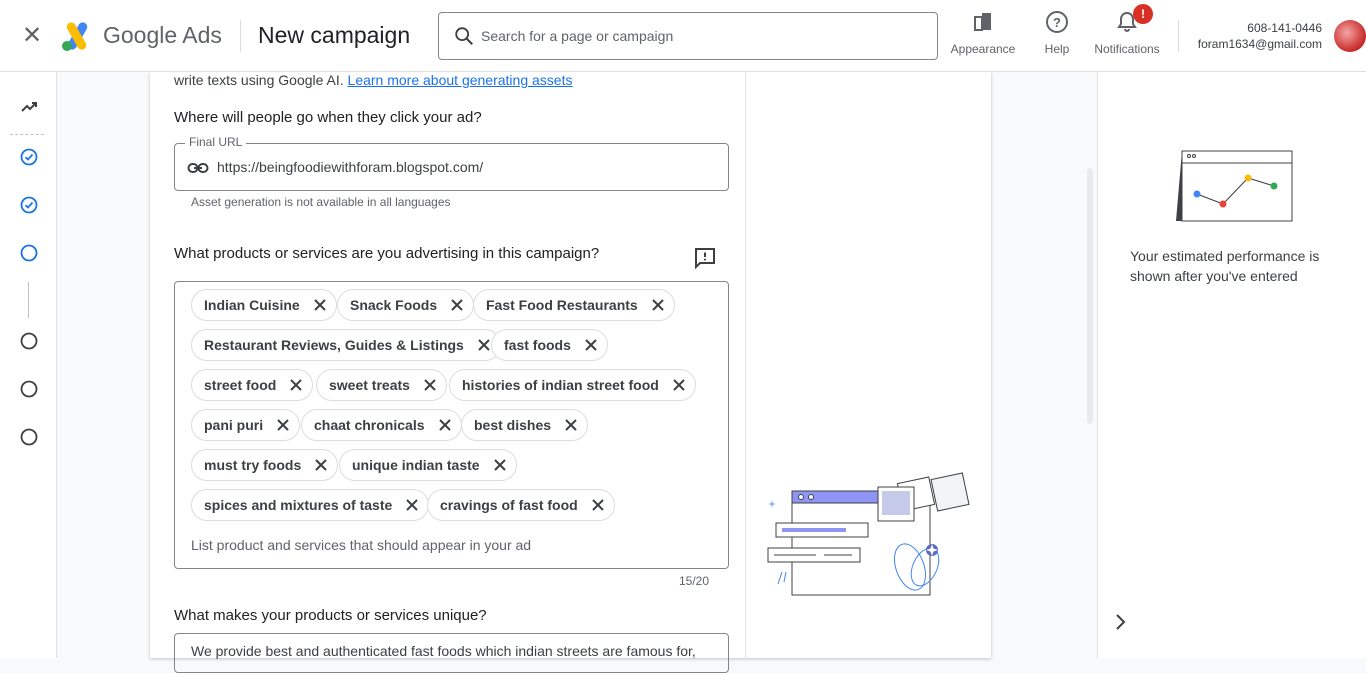  I want to click on chip: cravings of fast food, so click(521, 505).